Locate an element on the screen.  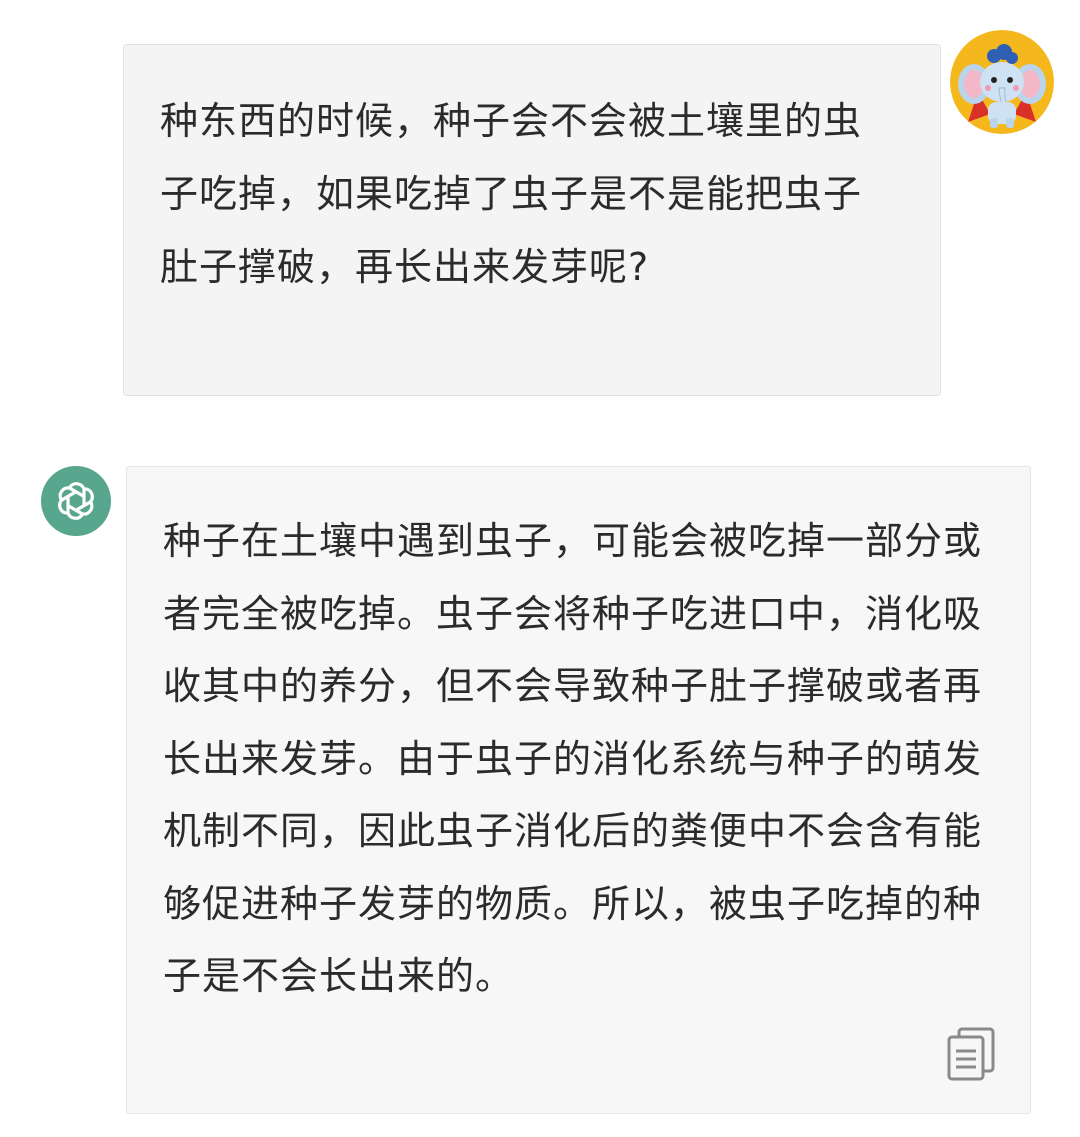
openai-logo-icon is located at coordinates (76, 501).